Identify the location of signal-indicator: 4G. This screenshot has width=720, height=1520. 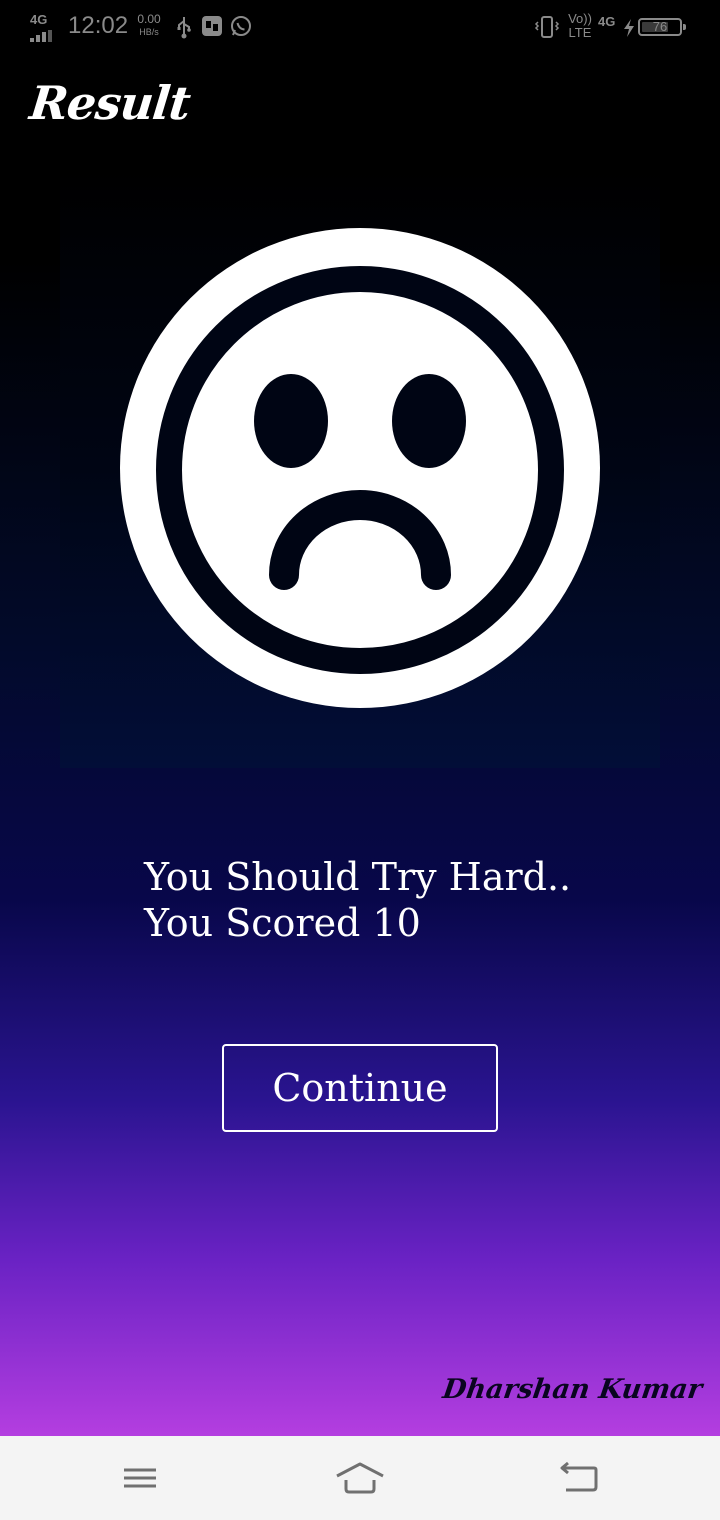
(46, 27).